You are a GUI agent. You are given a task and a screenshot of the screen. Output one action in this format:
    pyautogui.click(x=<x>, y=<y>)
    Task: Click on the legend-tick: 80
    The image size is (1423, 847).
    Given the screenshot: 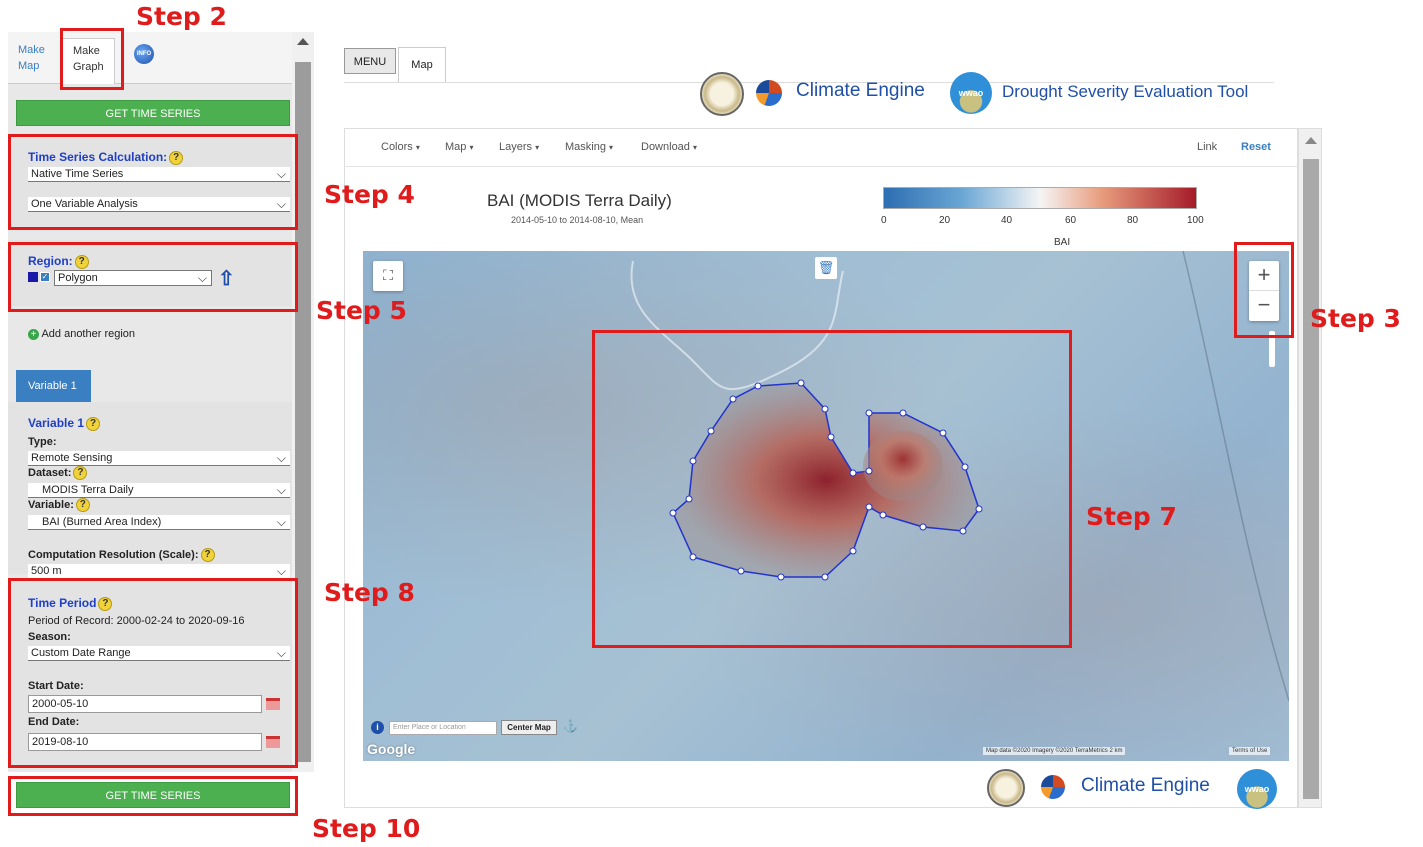 What is the action you would take?
    pyautogui.click(x=1133, y=220)
    